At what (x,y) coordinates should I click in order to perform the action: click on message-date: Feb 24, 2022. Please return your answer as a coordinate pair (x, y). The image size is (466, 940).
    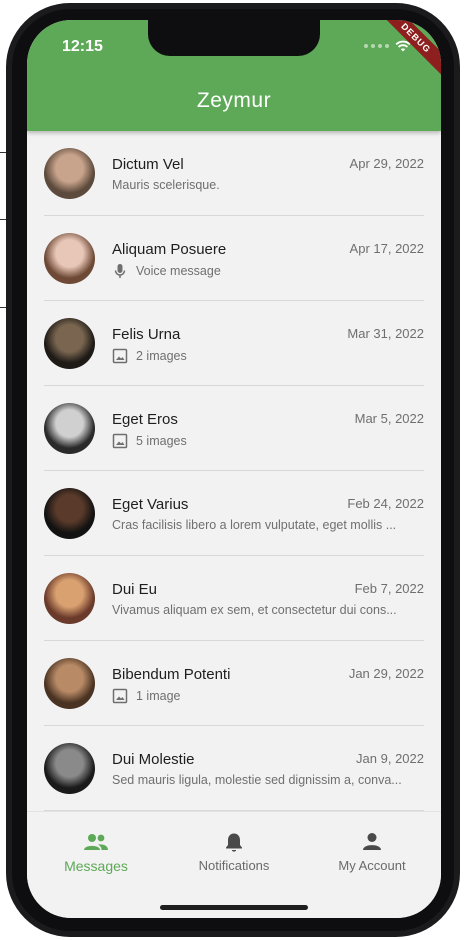
    Looking at the image, I should click on (385, 503).